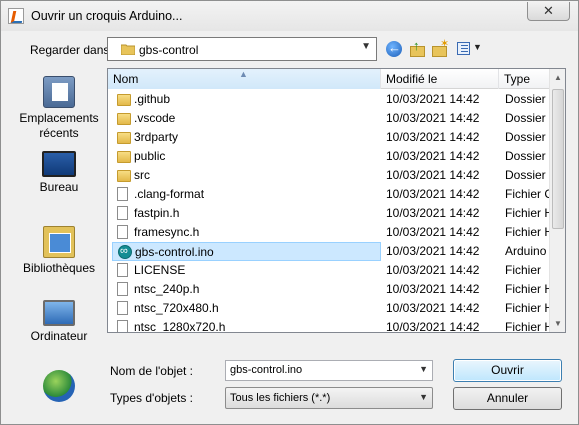 The width and height of the screenshot is (579, 425). What do you see at coordinates (246, 251) in the screenshot?
I see `file-name-cell: gbs-control.ino` at bounding box center [246, 251].